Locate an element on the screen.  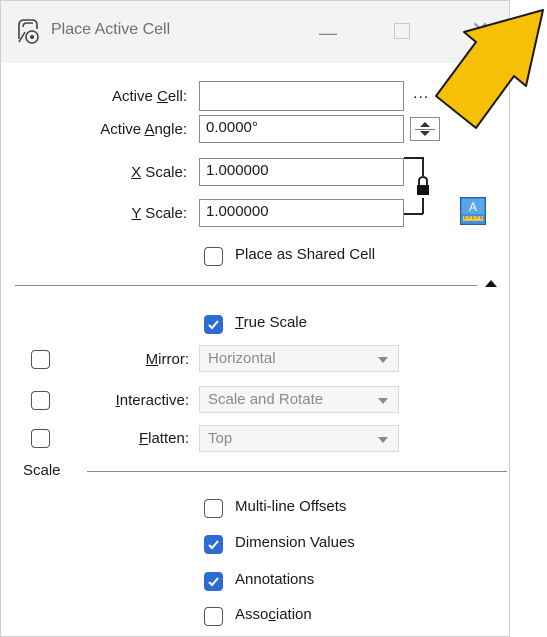
multi-line-offsets-checkbox is located at coordinates (213, 508).